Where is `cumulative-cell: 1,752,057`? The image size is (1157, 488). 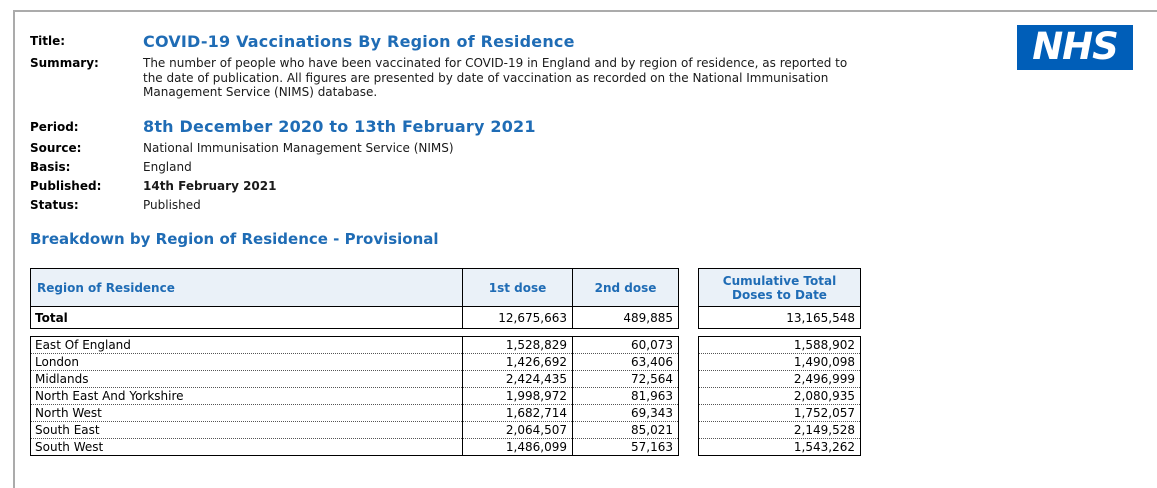 cumulative-cell: 1,752,057 is located at coordinates (779, 413).